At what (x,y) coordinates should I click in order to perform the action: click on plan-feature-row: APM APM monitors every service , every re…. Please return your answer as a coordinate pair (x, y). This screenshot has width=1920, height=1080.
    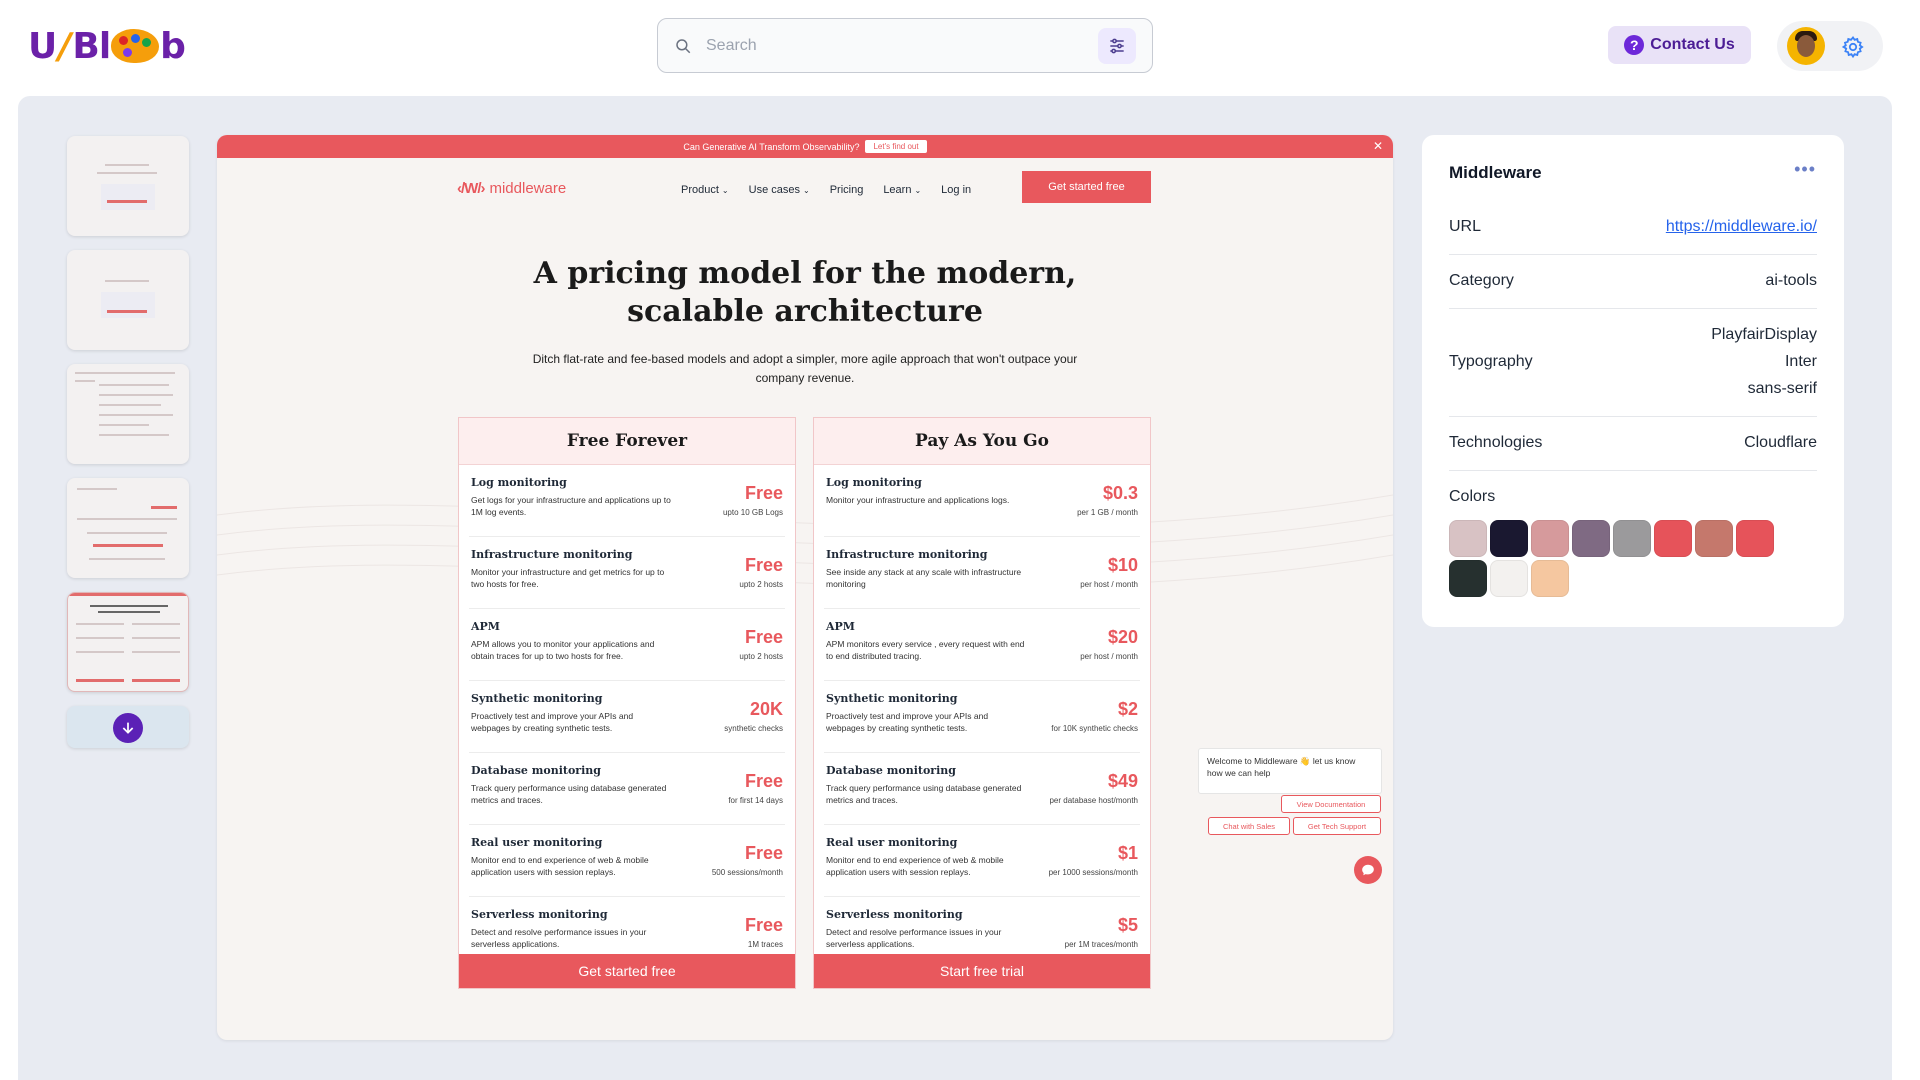
    Looking at the image, I should click on (982, 645).